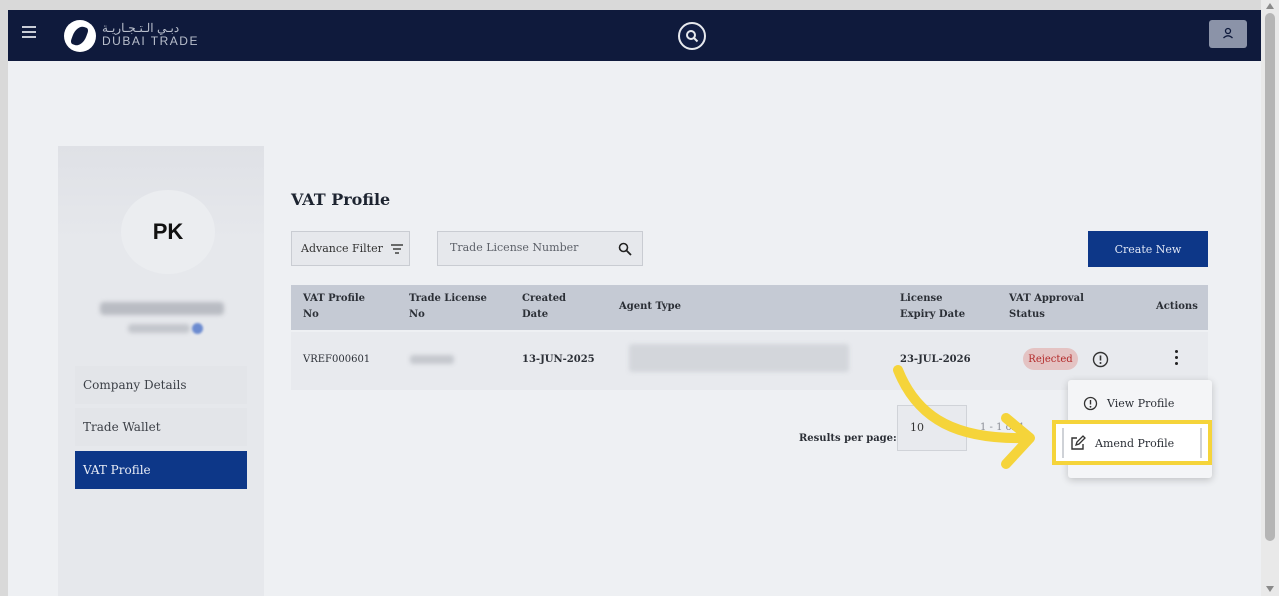 This screenshot has height=596, width=1279. What do you see at coordinates (168, 232) in the screenshot?
I see `avatar: PK` at bounding box center [168, 232].